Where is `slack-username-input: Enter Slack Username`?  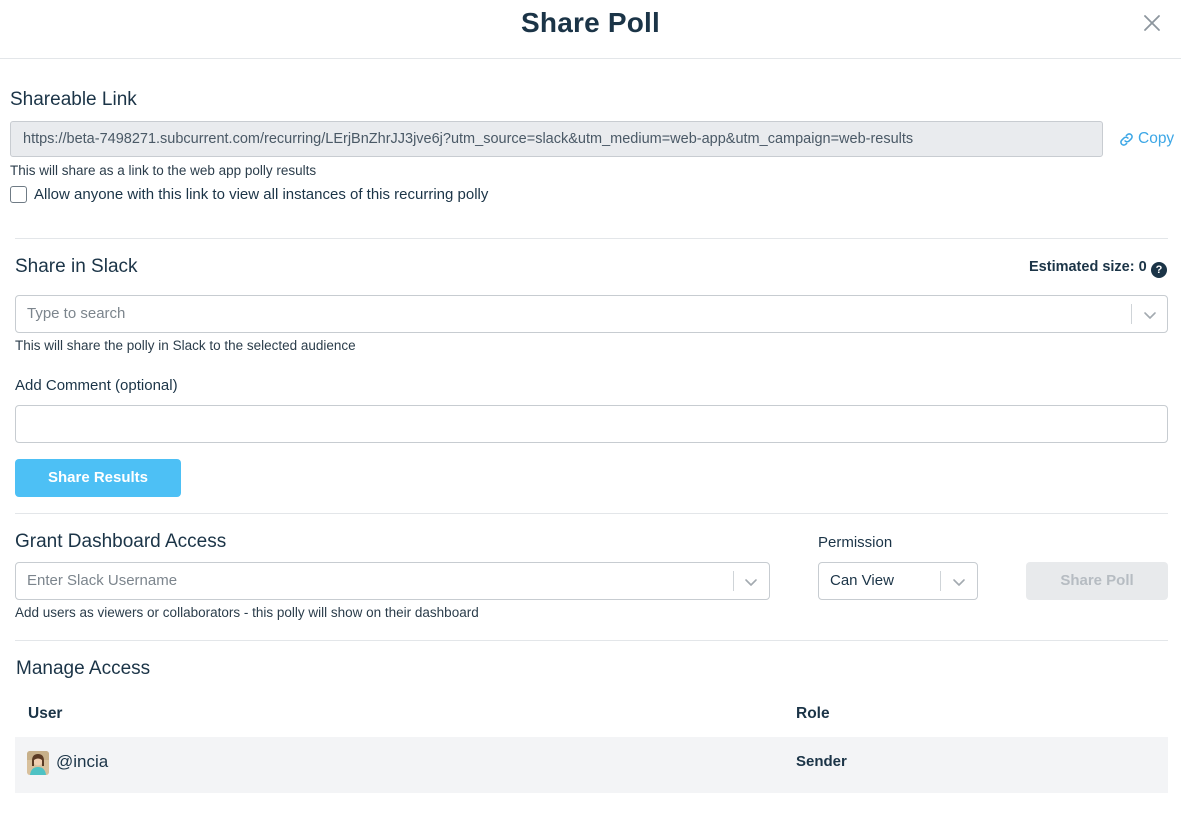
slack-username-input: Enter Slack Username is located at coordinates (392, 581).